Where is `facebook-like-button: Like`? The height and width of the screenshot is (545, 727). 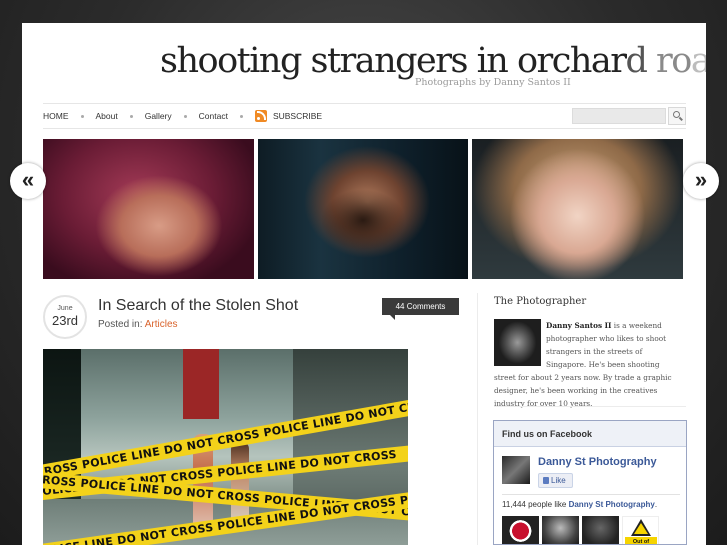 facebook-like-button: Like is located at coordinates (555, 480).